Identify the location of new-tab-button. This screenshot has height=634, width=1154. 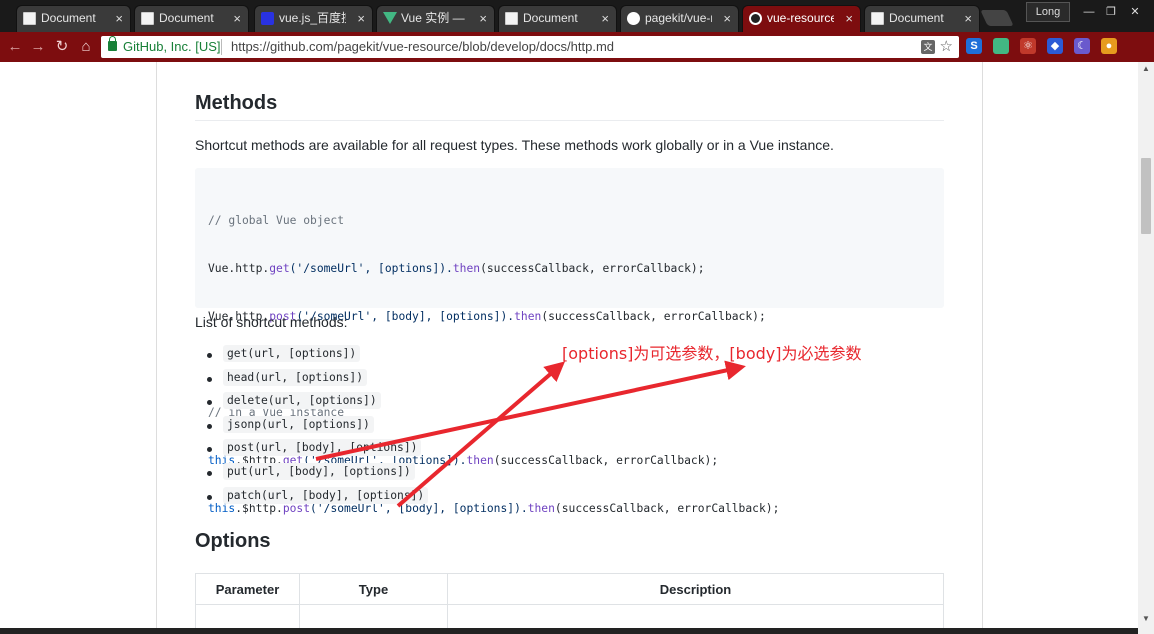
(997, 18).